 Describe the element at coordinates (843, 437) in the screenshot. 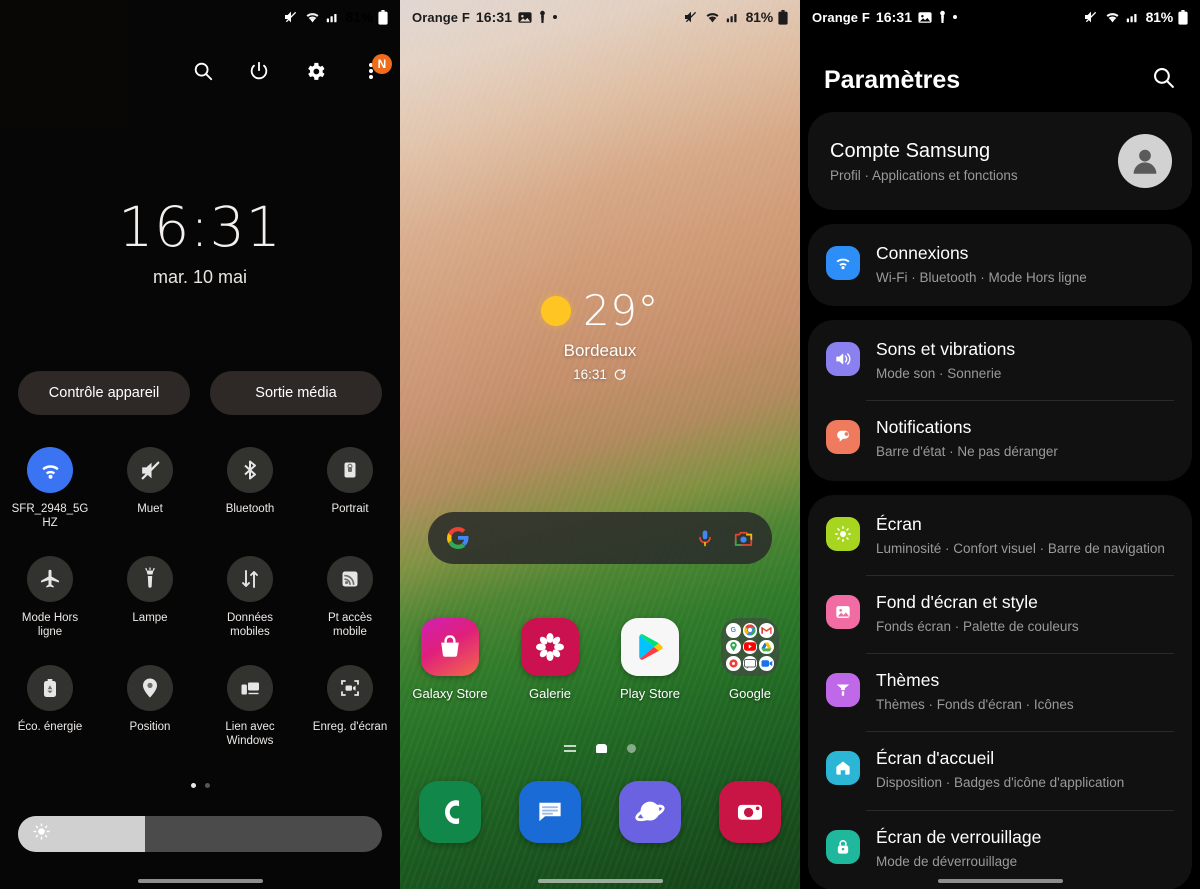

I see `notification-icon` at that location.